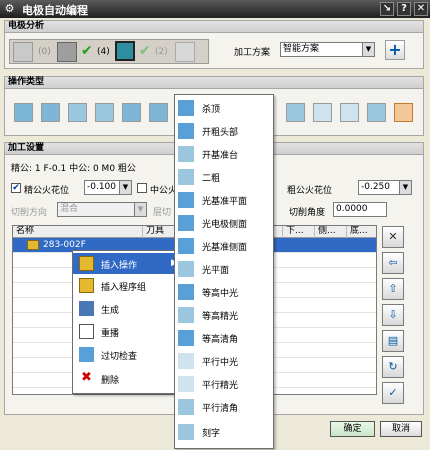 This screenshot has width=430, height=450. Describe the element at coordinates (16, 188) in the screenshot. I see `fine-spark-checkbox: ✔` at that location.